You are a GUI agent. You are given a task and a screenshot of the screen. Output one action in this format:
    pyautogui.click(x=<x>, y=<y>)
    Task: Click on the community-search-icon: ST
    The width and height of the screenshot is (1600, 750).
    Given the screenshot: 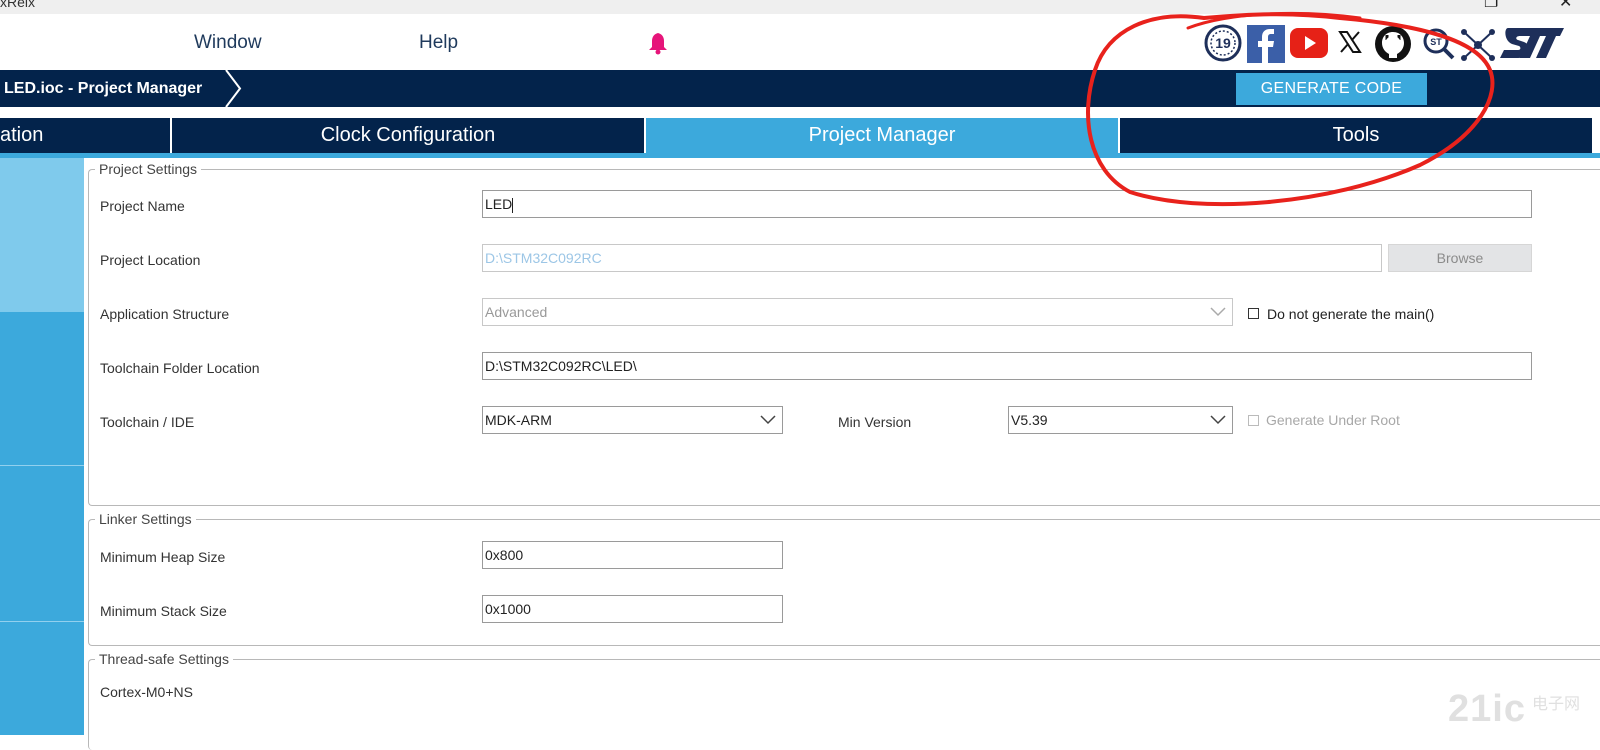 What is the action you would take?
    pyautogui.click(x=1439, y=44)
    